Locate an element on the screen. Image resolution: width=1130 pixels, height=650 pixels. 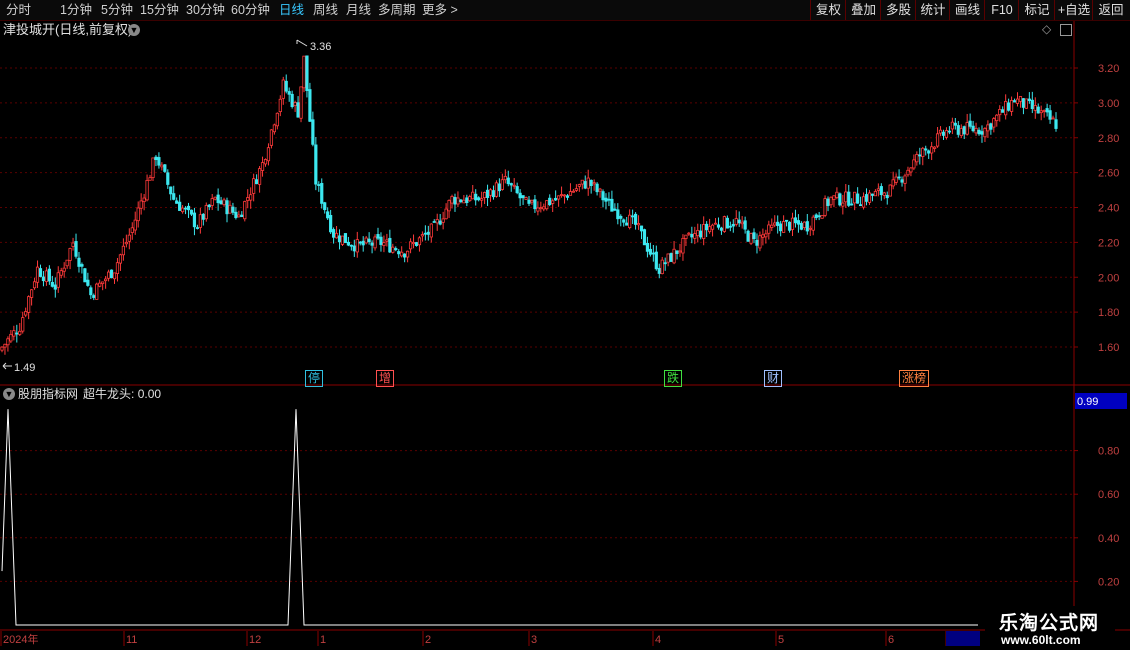
time-tick-label: 12 is located at coordinates (255, 640).